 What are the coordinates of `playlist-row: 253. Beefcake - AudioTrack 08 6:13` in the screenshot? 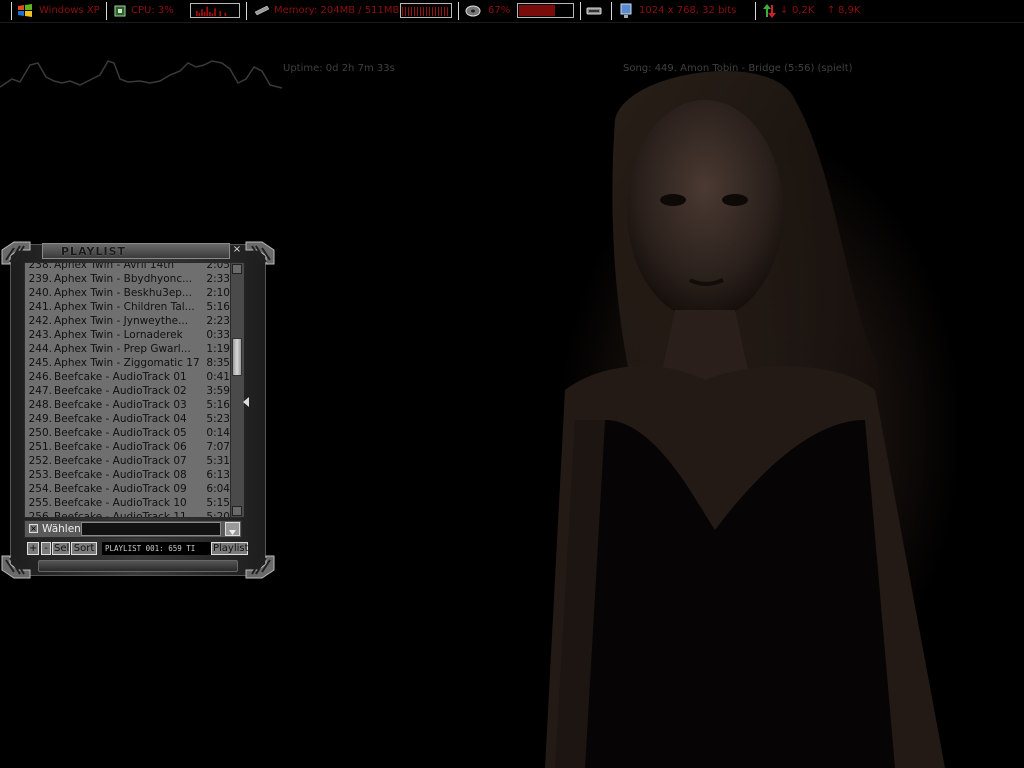 It's located at (127, 475).